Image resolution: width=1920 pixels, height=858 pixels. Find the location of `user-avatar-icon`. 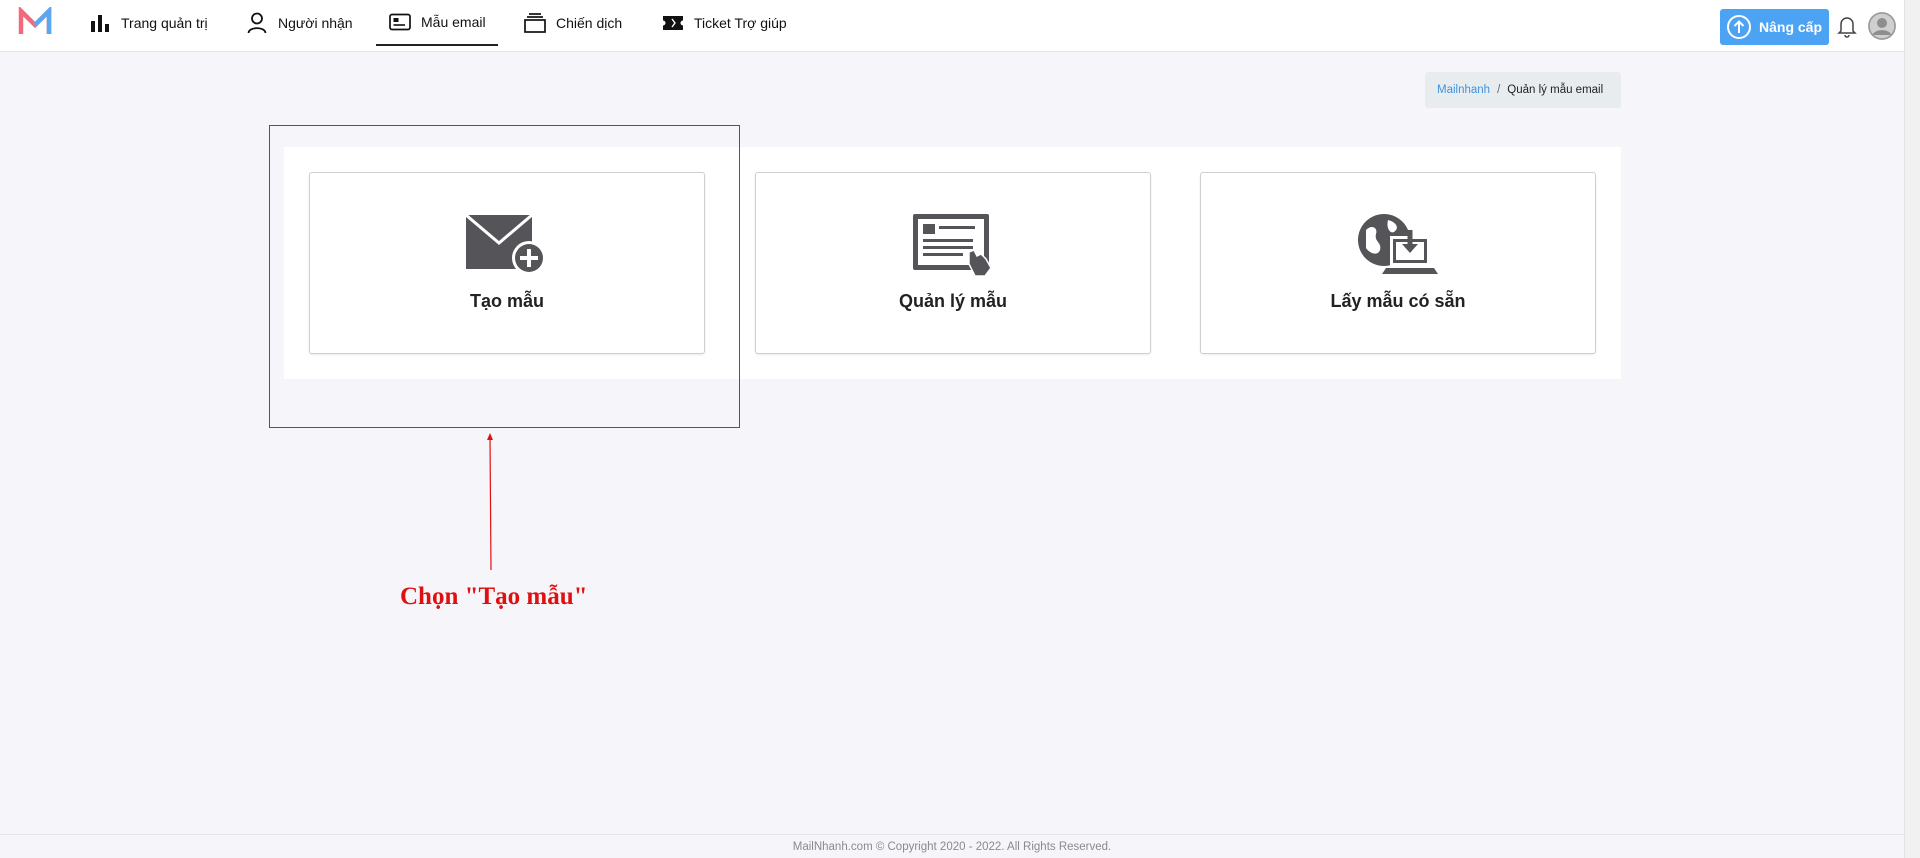

user-avatar-icon is located at coordinates (1882, 26).